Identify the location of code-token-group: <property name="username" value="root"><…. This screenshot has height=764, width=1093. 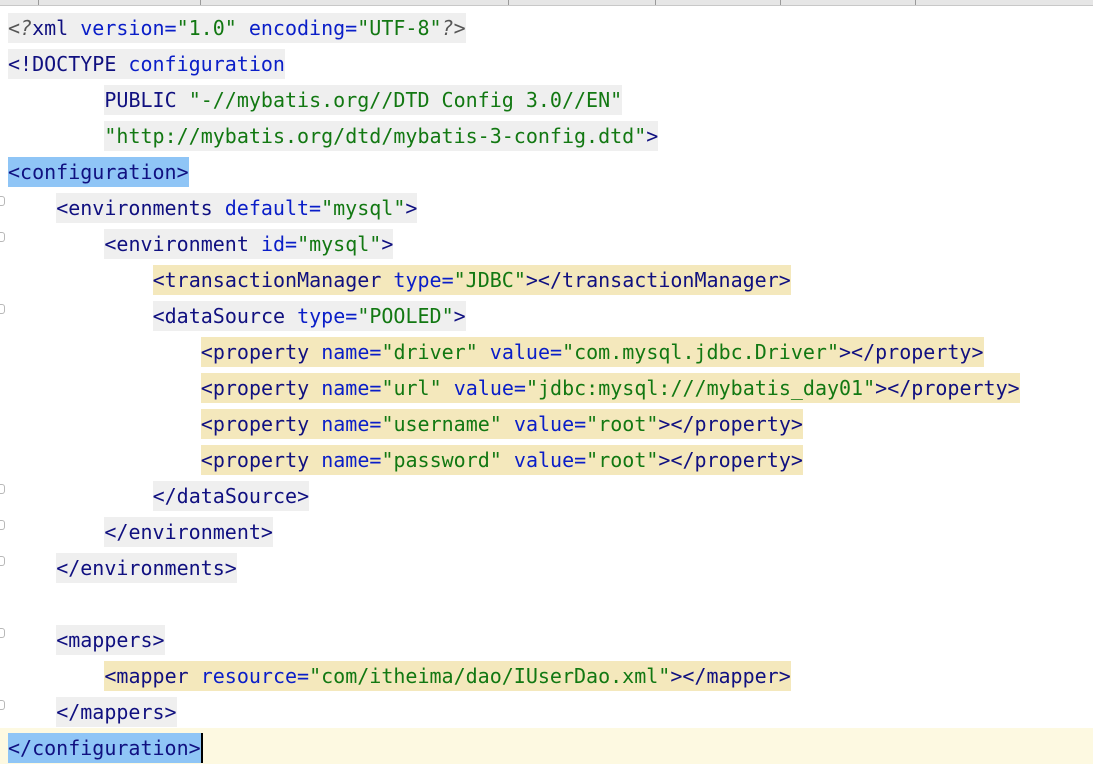
(501, 423).